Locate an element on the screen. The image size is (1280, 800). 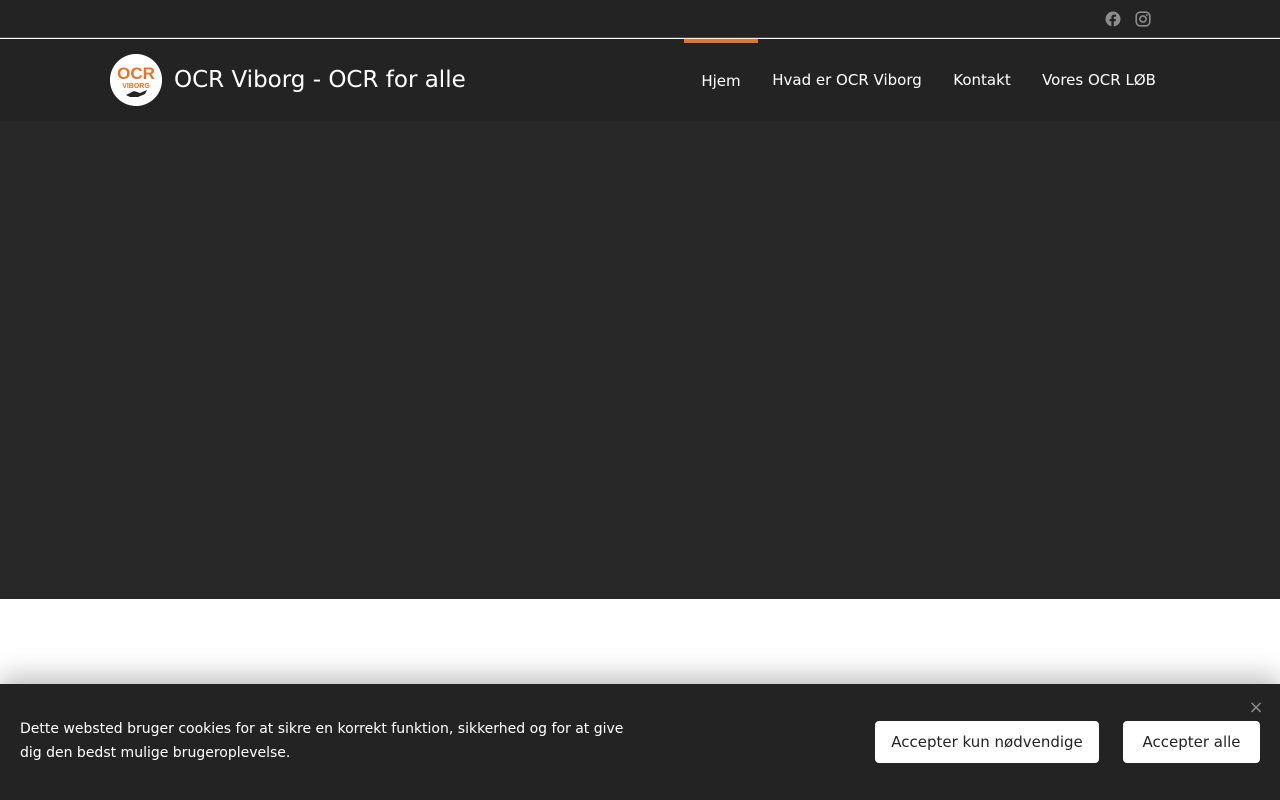
facebook-icon is located at coordinates (1113, 19).